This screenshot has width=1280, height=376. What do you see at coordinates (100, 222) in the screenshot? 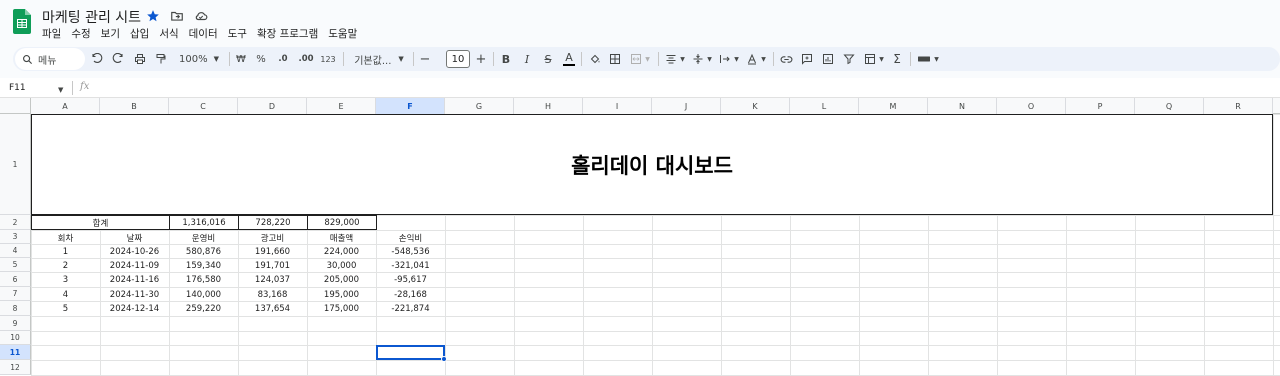
I see `totals-label-cell: 합계` at bounding box center [100, 222].